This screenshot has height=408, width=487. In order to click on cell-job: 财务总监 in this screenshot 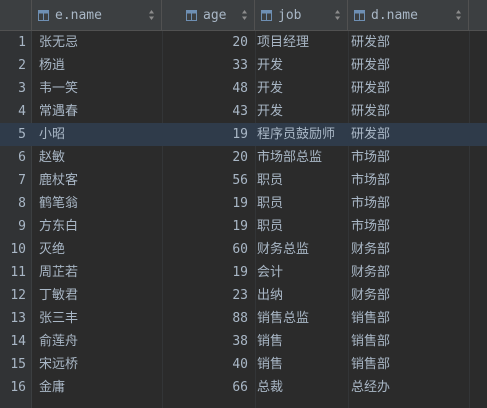, I will do `click(302, 249)`.